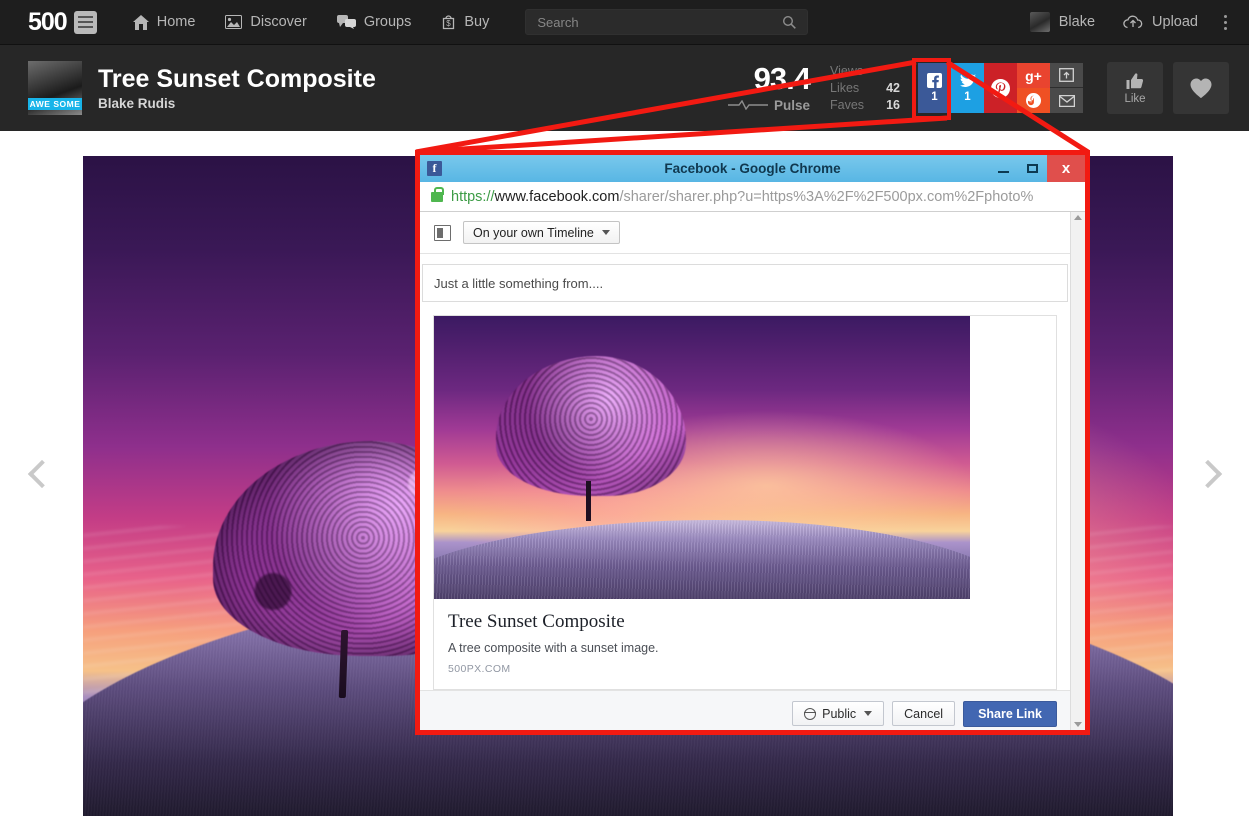 Image resolution: width=1249 pixels, height=816 pixels. I want to click on twitter-icon, so click(967, 80).